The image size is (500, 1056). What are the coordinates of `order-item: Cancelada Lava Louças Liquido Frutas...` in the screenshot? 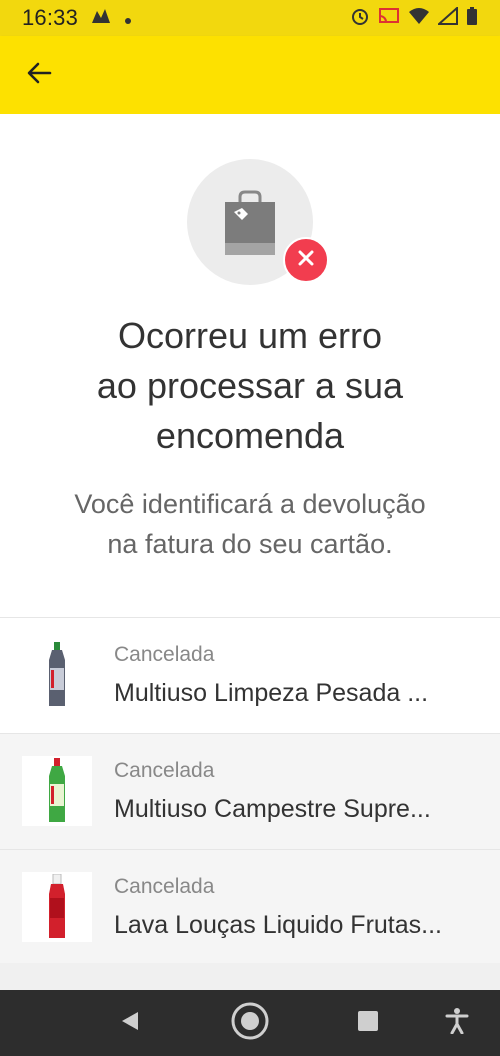 It's located at (250, 907).